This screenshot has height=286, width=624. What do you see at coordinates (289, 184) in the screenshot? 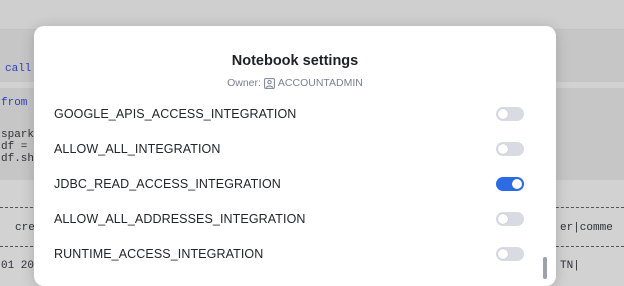
I see `setting-row-jdbc-read: JDBC_READ_ACCESS_INTEGRATION` at bounding box center [289, 184].